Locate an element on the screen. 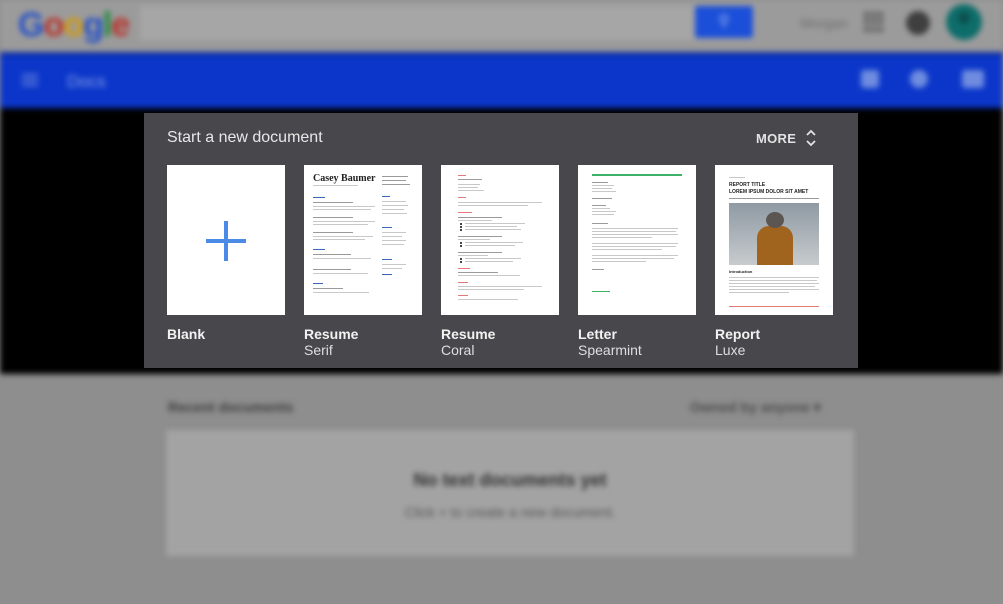 This screenshot has width=1003, height=604. template-name: Blank is located at coordinates (186, 334).